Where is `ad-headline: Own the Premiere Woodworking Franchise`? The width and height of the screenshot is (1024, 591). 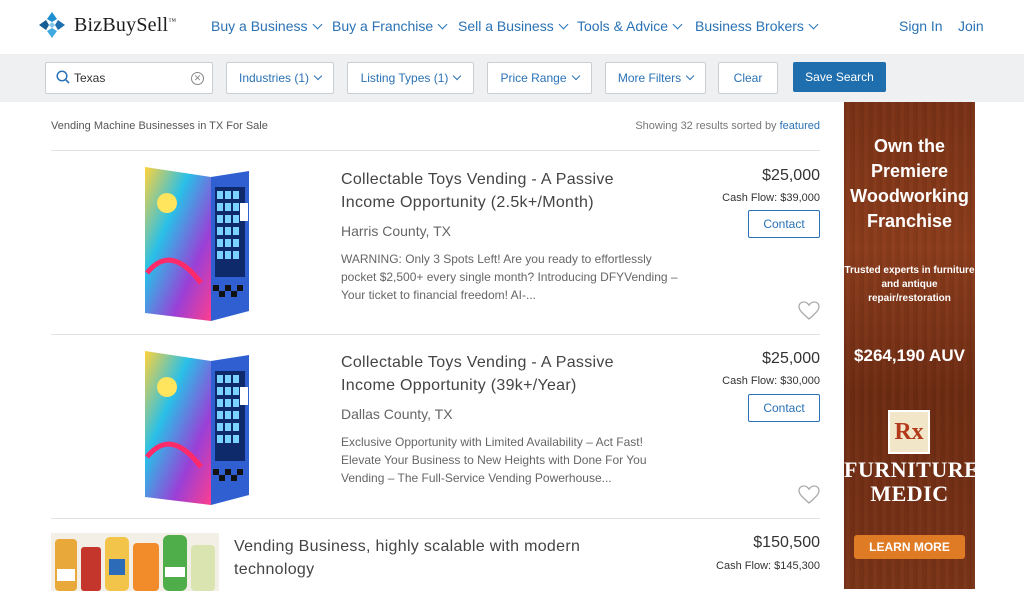
ad-headline: Own the Premiere Woodworking Franchise is located at coordinates (909, 183).